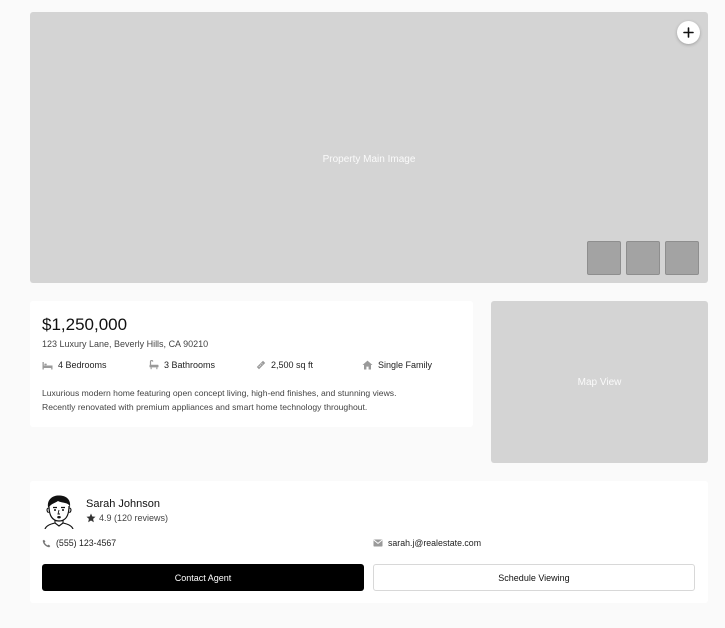  Describe the element at coordinates (203, 577) in the screenshot. I see `contact-agent-button: Contact Agent` at that location.